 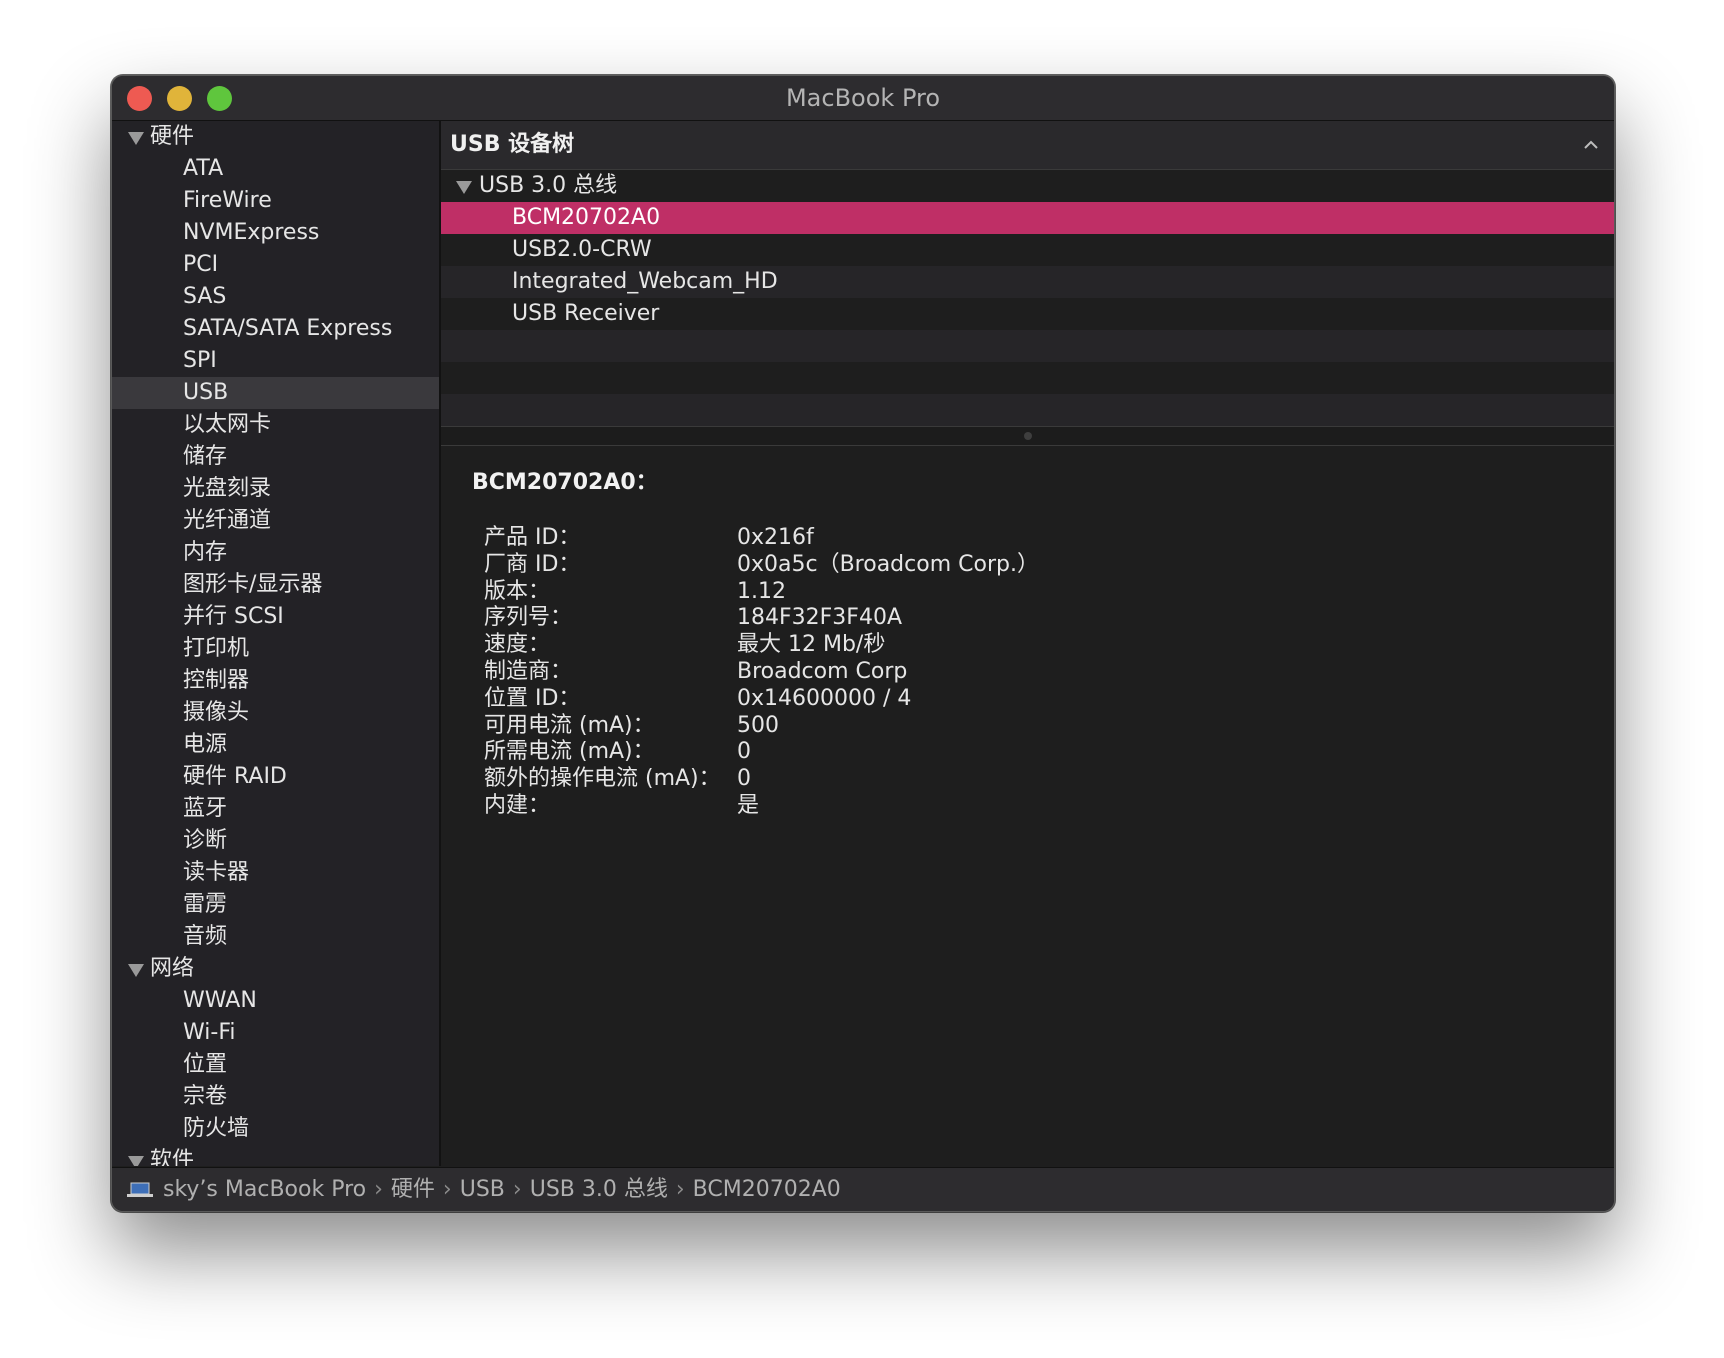 I want to click on sidebar-item: 诊断, so click(x=275, y=841).